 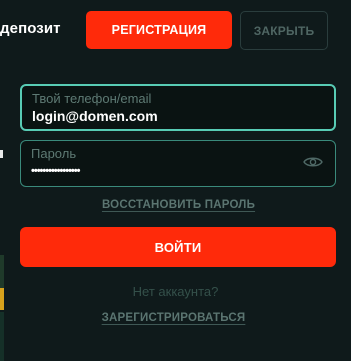 I want to click on eye-icon, so click(x=313, y=162).